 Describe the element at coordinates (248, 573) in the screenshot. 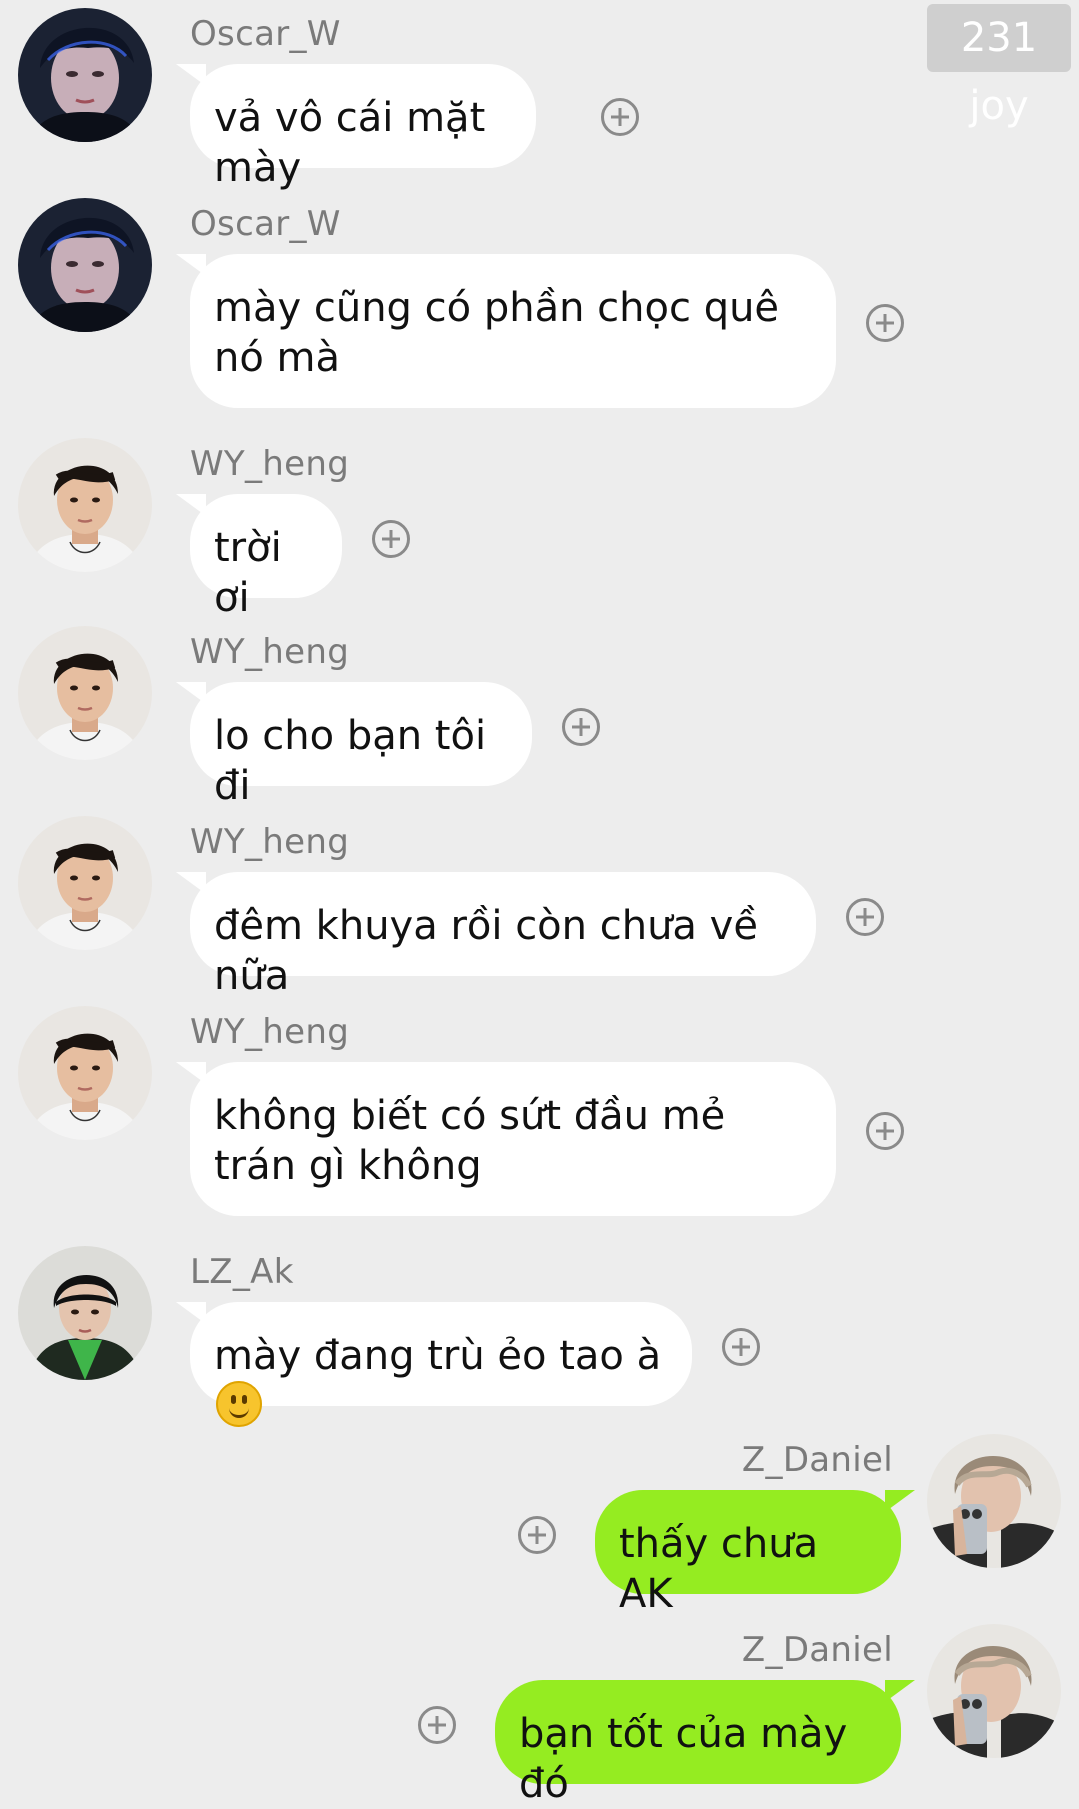

I see `message-text: trời ơi` at that location.